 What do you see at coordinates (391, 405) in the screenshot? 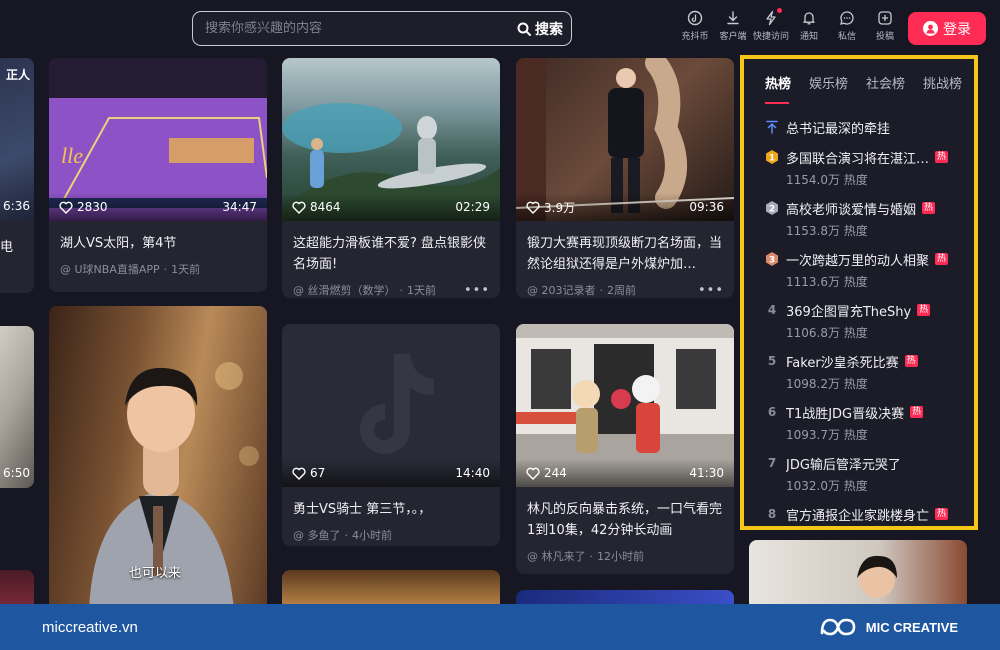
I see `video-thumbnail: 67 14:40` at bounding box center [391, 405].